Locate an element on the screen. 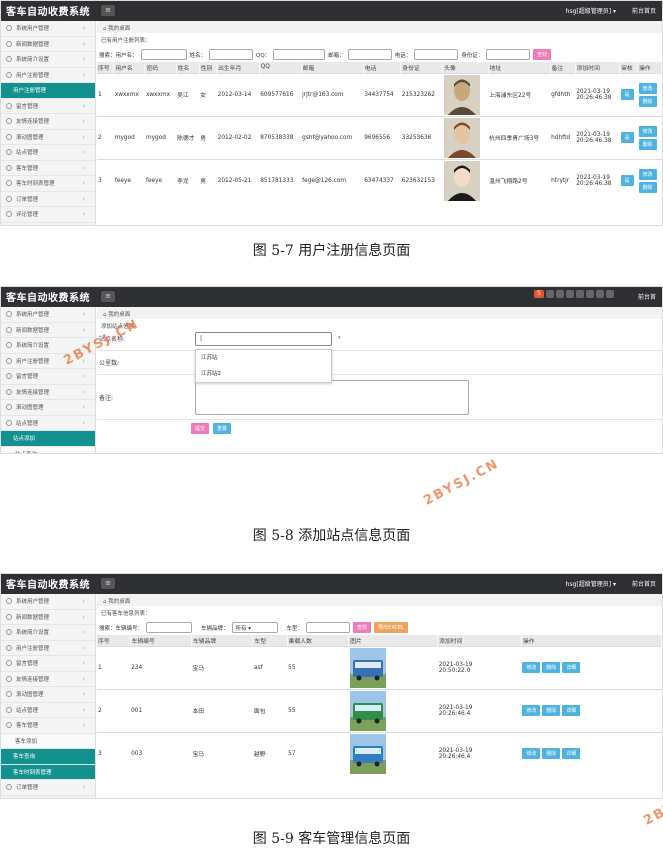 This screenshot has height=858, width=663. sidebar-item: 用户注册管理 is located at coordinates (48, 91).